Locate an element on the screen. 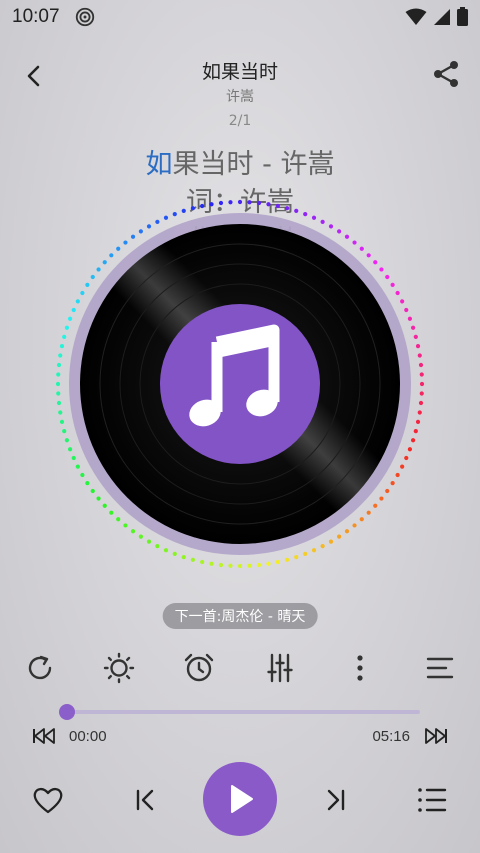 This screenshot has width=480, height=853. page-indicator: 2/1 is located at coordinates (240, 121).